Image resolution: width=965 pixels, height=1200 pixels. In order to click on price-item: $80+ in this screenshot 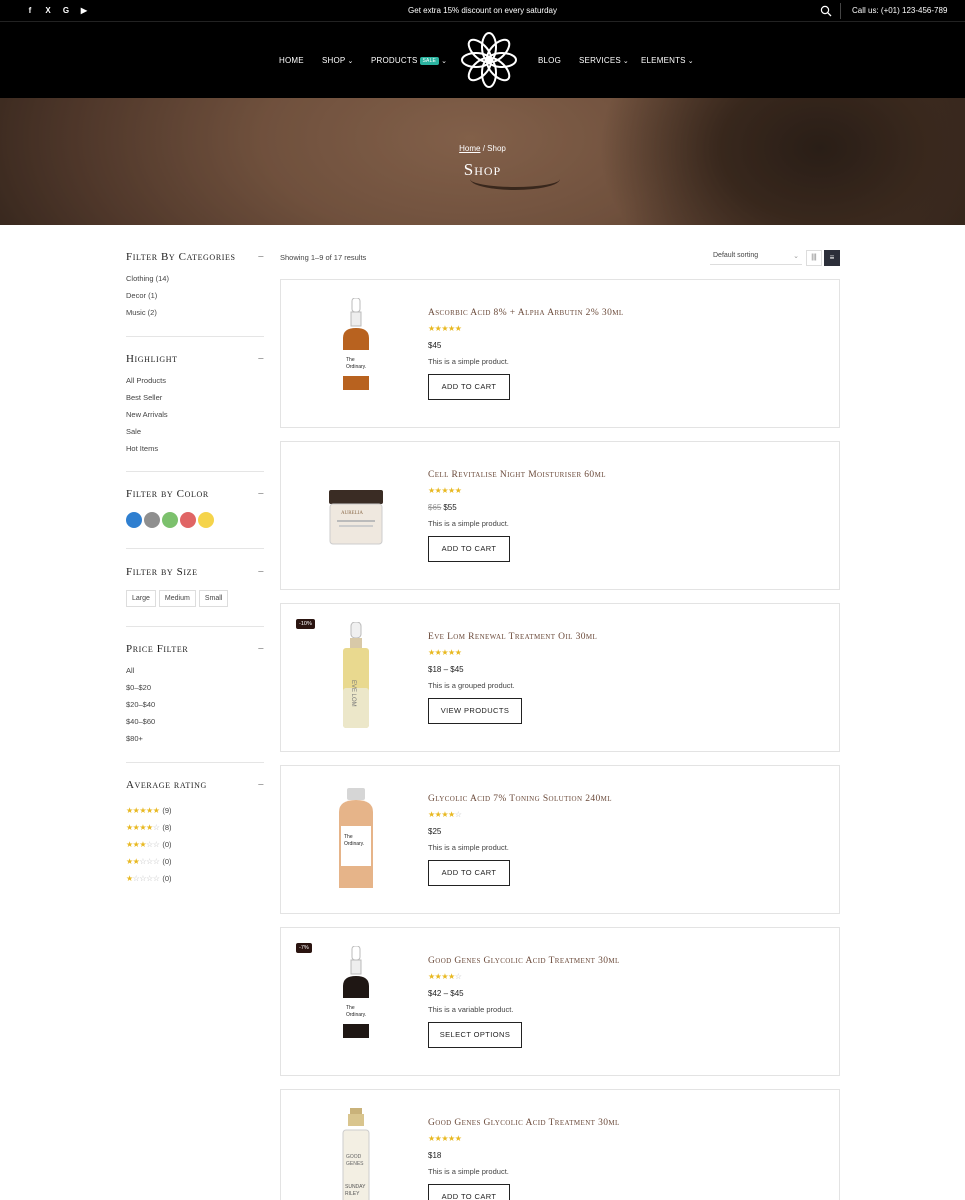, I will do `click(195, 742)`.